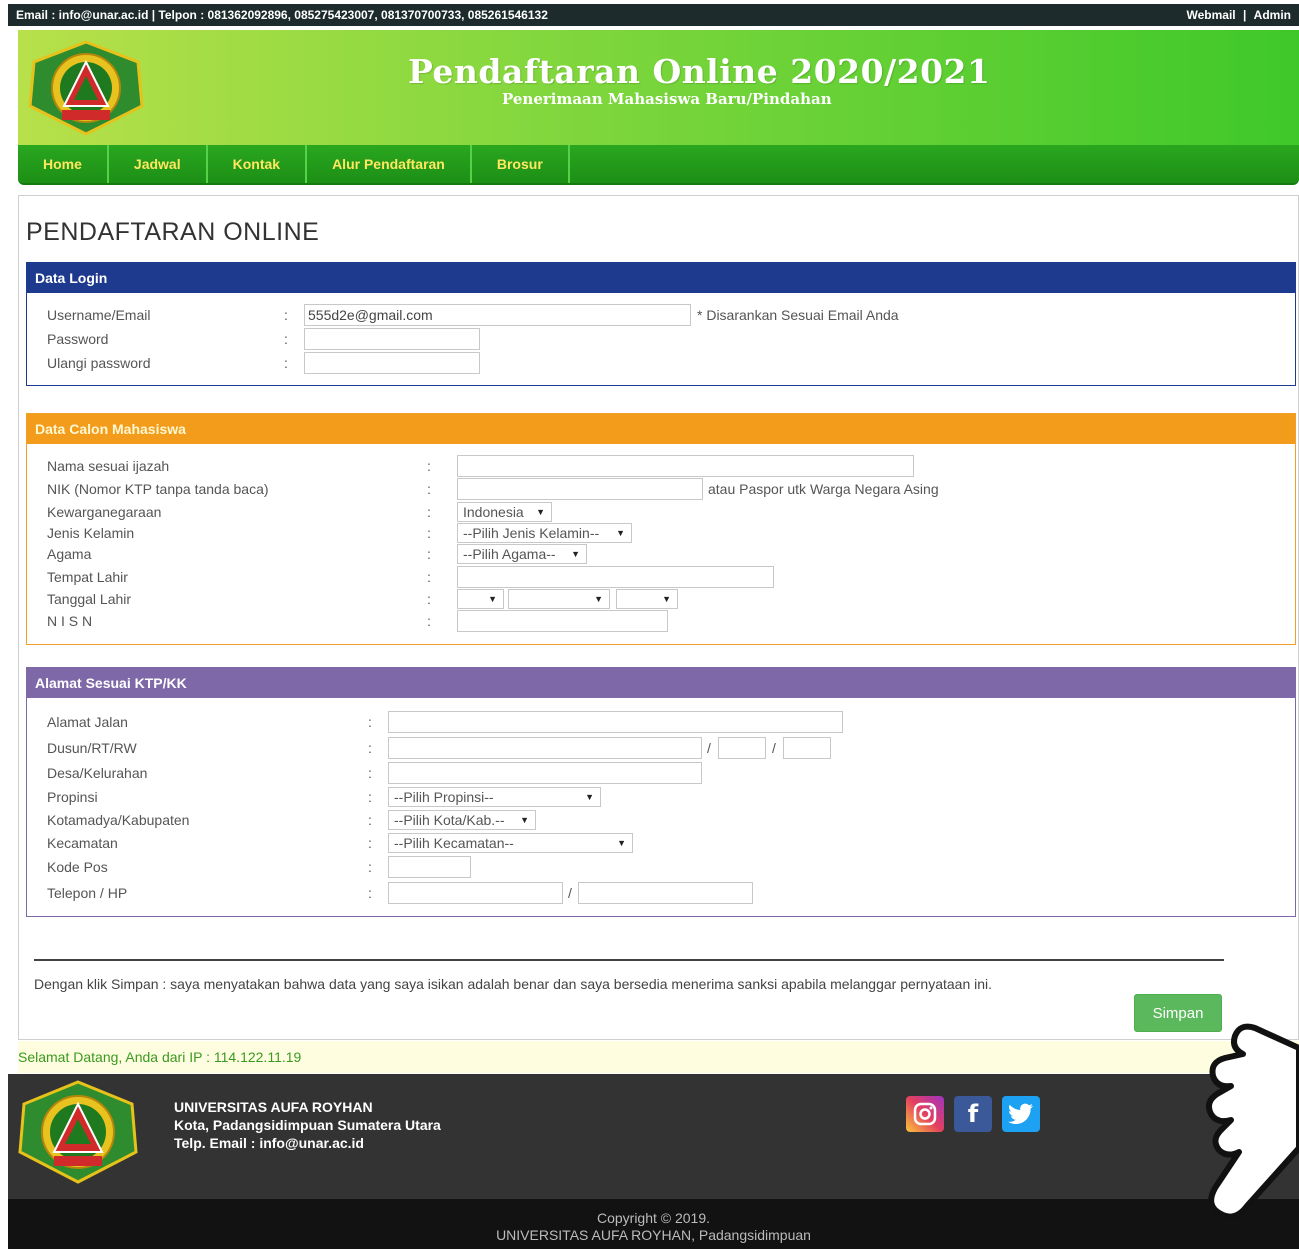 This screenshot has height=1249, width=1299. What do you see at coordinates (504, 512) in the screenshot?
I see `citizenship-select: Indonesia ▼` at bounding box center [504, 512].